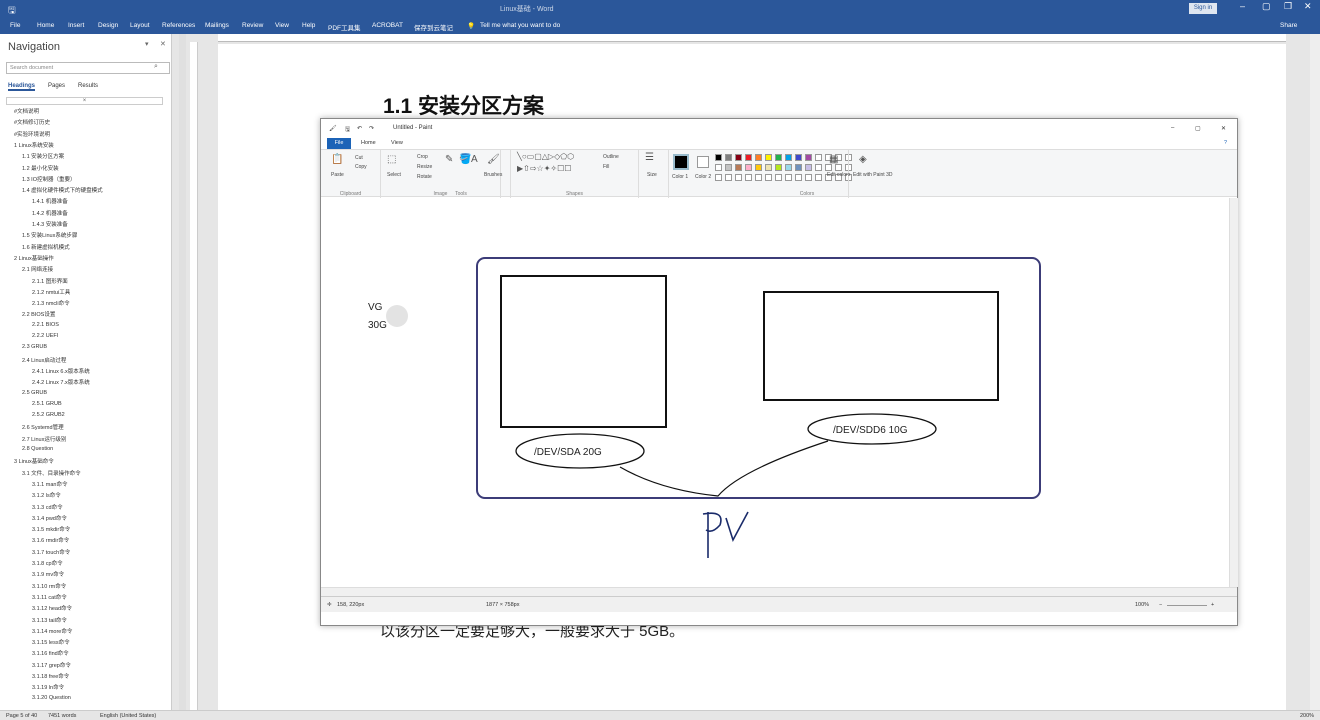 This screenshot has height=720, width=1320. What do you see at coordinates (1233, 392) in the screenshot?
I see `paint-vertical-scrollbar` at bounding box center [1233, 392].